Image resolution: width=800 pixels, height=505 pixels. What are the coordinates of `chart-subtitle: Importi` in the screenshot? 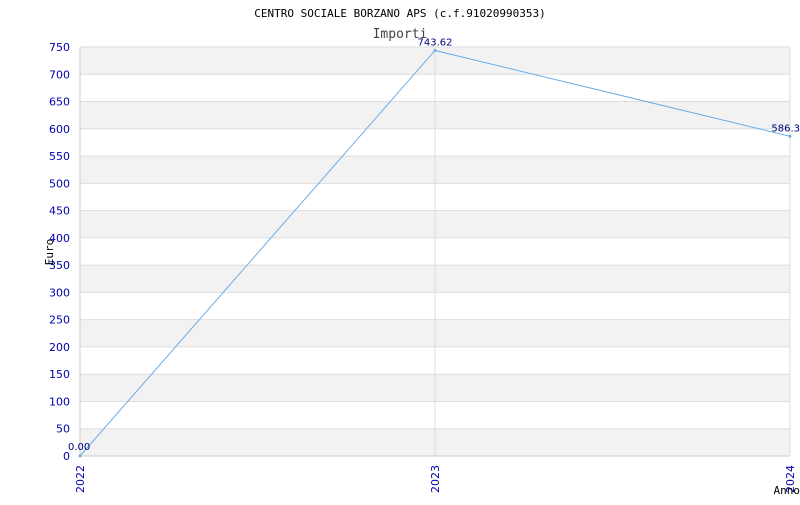 It's located at (400, 34).